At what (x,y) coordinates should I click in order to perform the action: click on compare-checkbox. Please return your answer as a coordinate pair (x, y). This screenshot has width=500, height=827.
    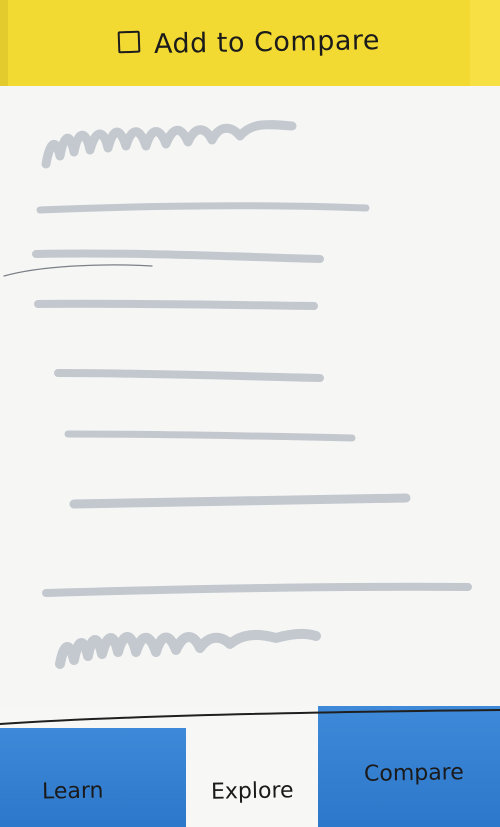
    Looking at the image, I should click on (129, 42).